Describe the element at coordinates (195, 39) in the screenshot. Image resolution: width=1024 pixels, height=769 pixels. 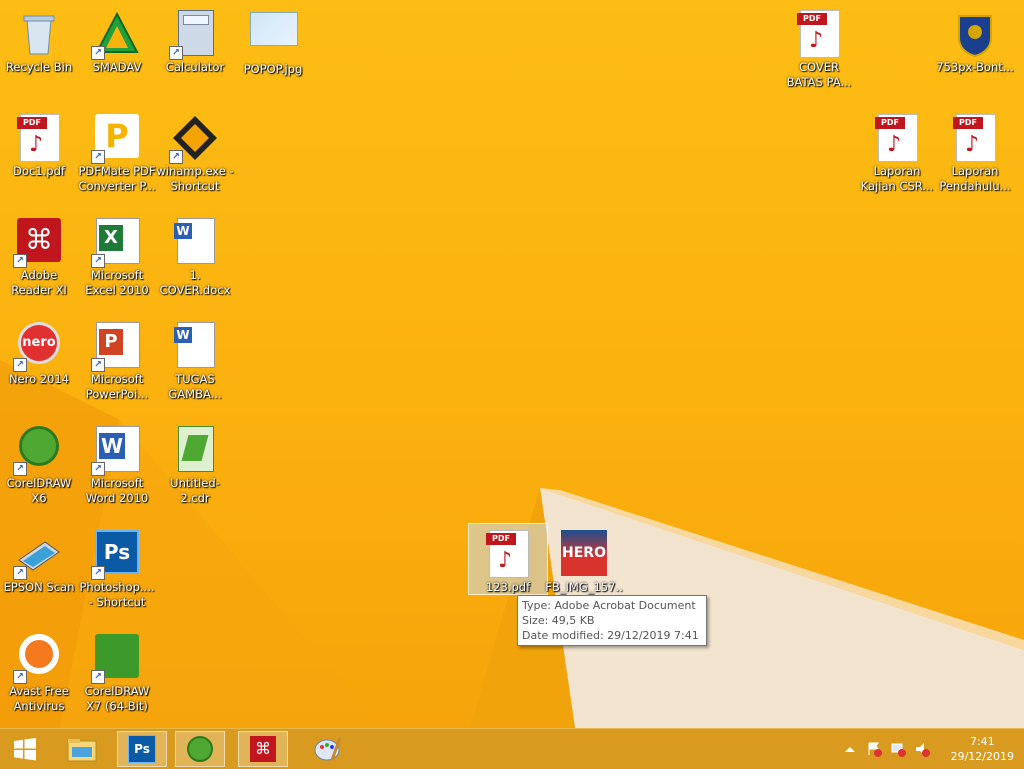
I see `calculator-icon: ↗ Calculator` at that location.